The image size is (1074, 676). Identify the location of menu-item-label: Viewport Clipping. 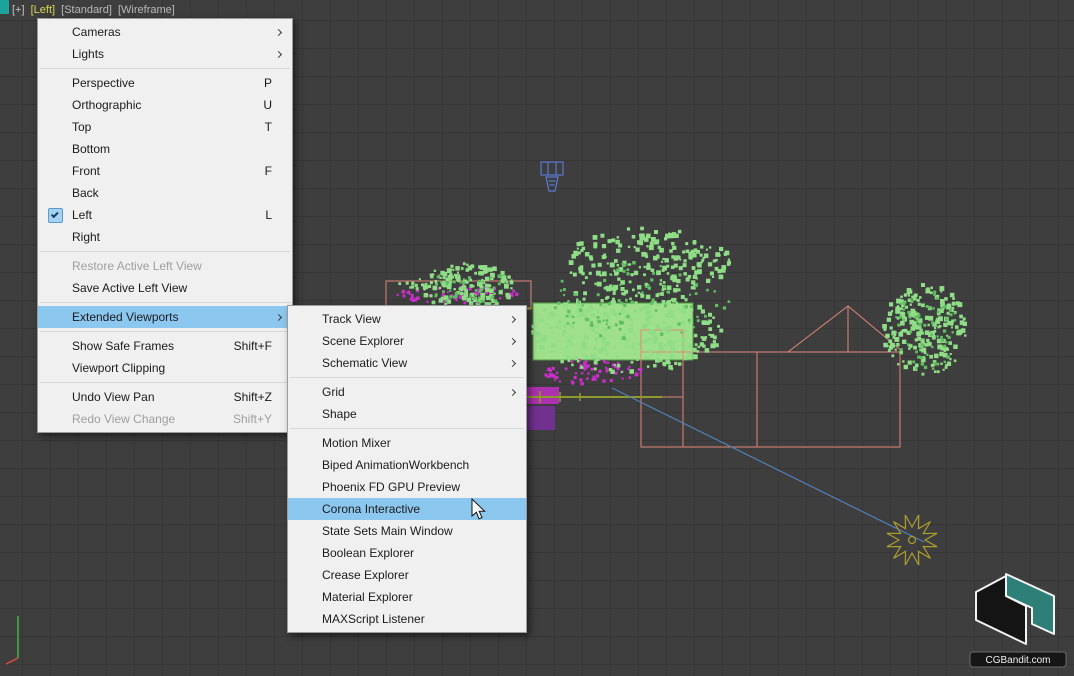
(119, 368).